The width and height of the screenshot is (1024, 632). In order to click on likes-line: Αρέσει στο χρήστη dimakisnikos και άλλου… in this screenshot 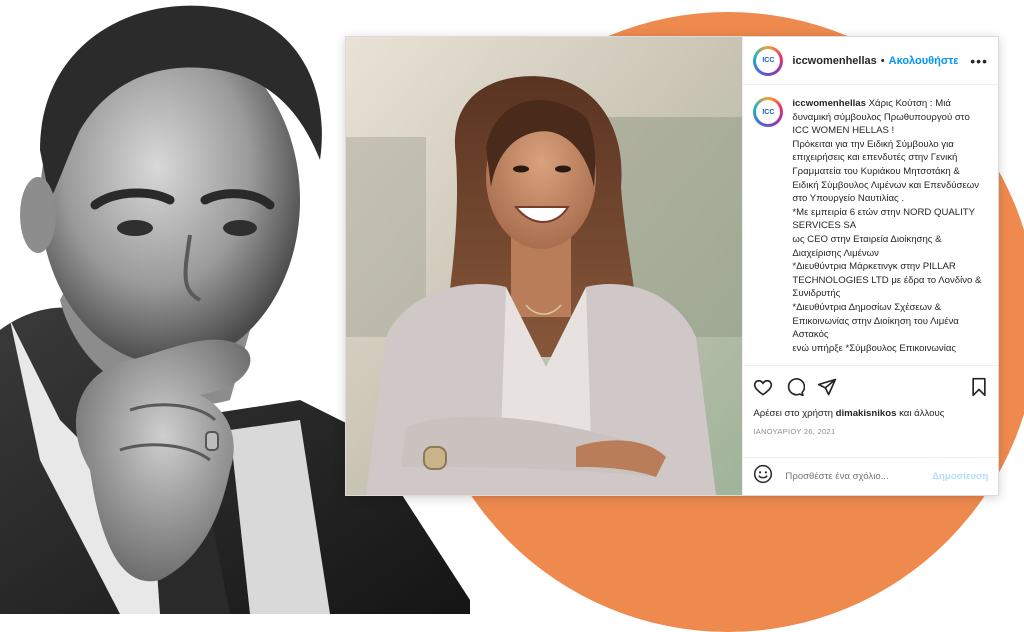, I will do `click(870, 413)`.